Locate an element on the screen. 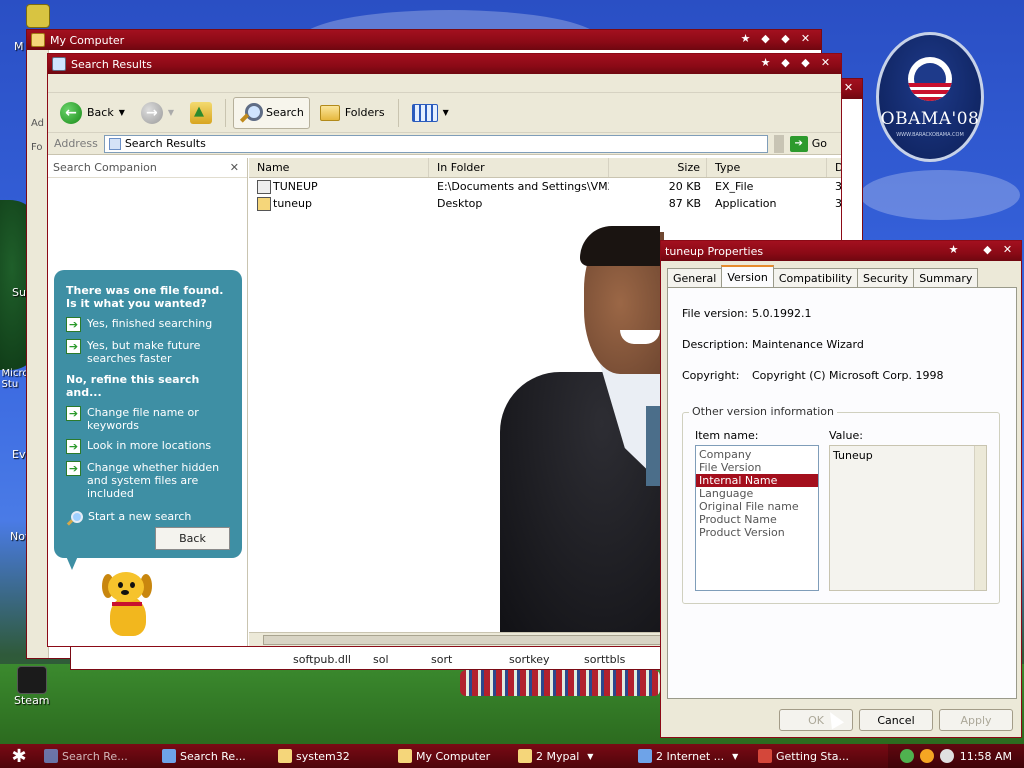  titlebar: My Computer ★ ◆ ◆ ✕ is located at coordinates (424, 40).